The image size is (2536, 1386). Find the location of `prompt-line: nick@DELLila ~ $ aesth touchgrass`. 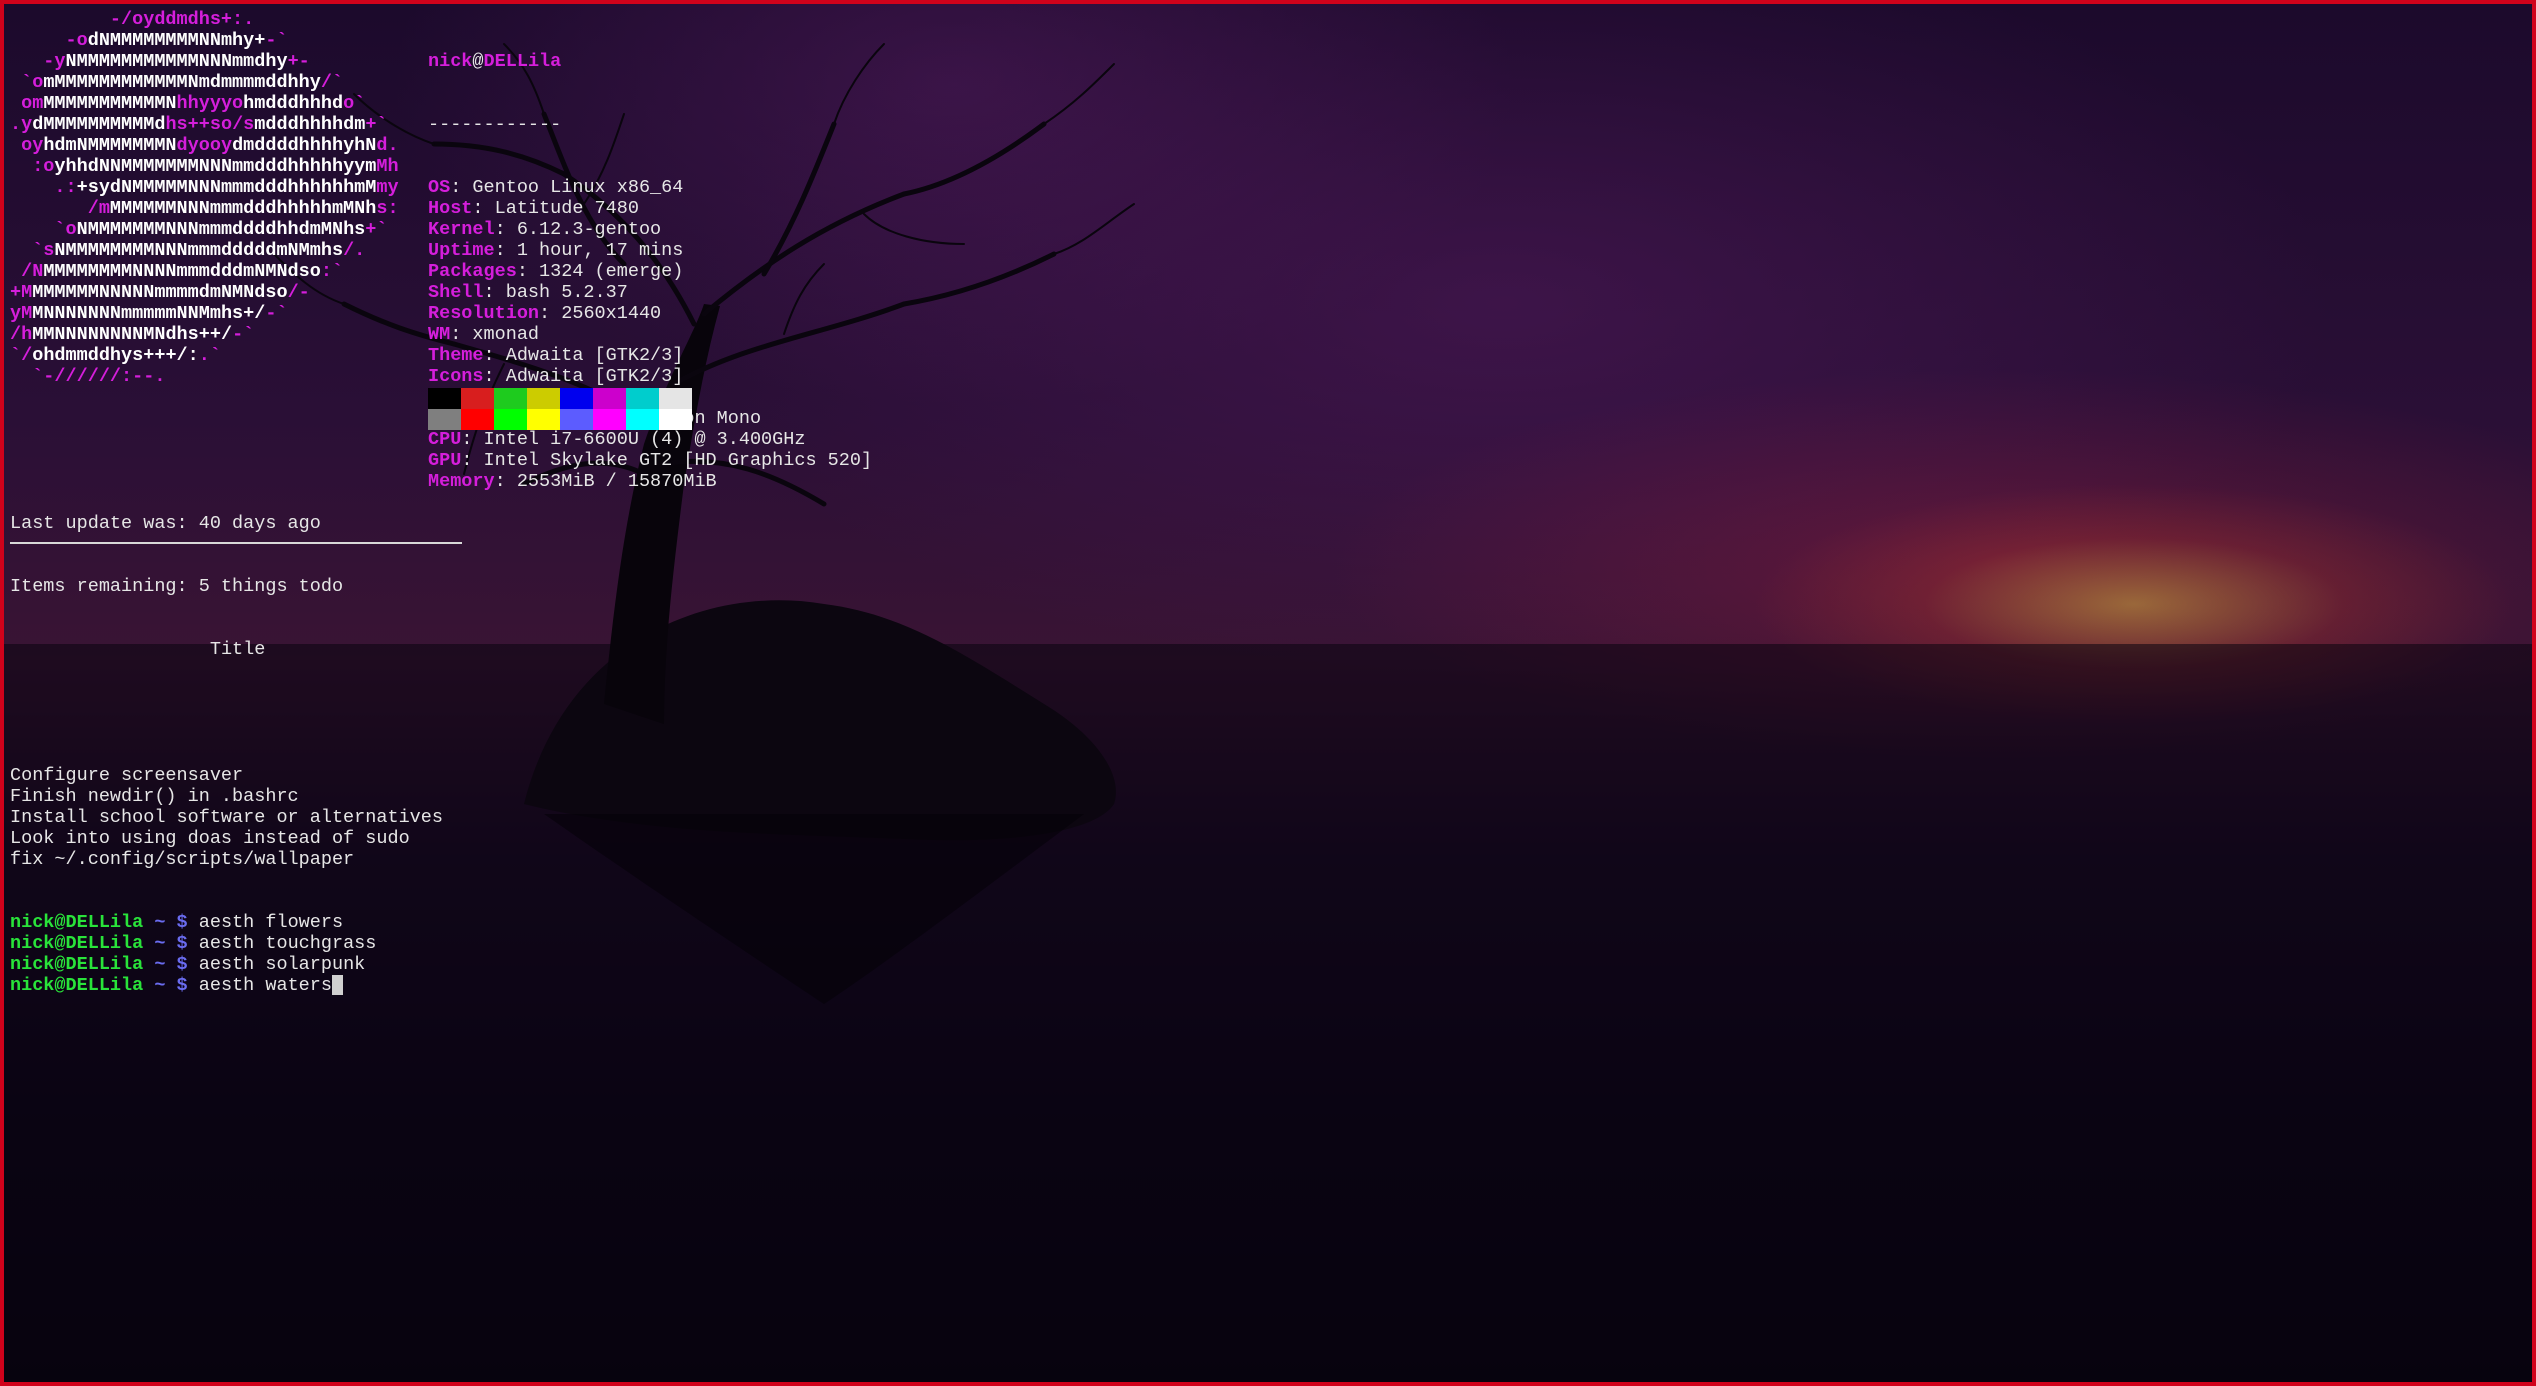

prompt-line: nick@DELLila ~ $ aesth touchgrass is located at coordinates (226, 943).